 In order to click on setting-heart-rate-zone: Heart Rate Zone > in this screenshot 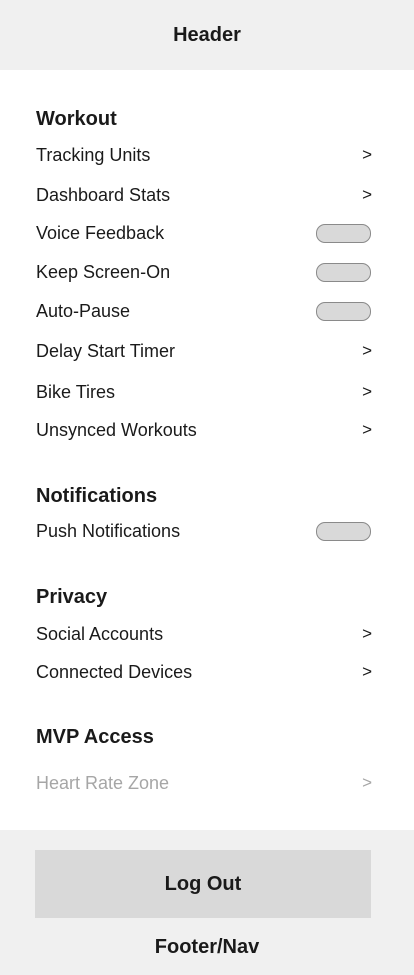, I will do `click(204, 783)`.